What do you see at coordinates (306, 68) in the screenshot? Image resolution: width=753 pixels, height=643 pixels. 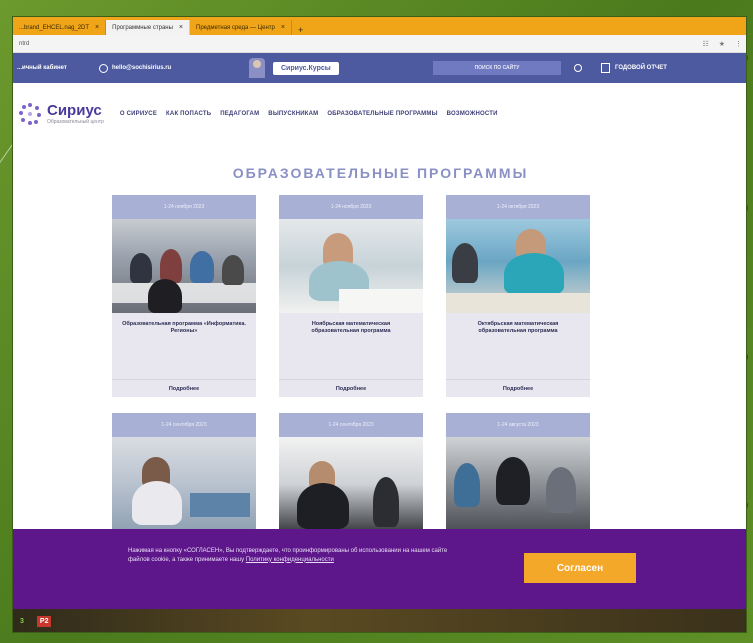 I see `sirius-courses-button: Сириус.Курсы` at bounding box center [306, 68].